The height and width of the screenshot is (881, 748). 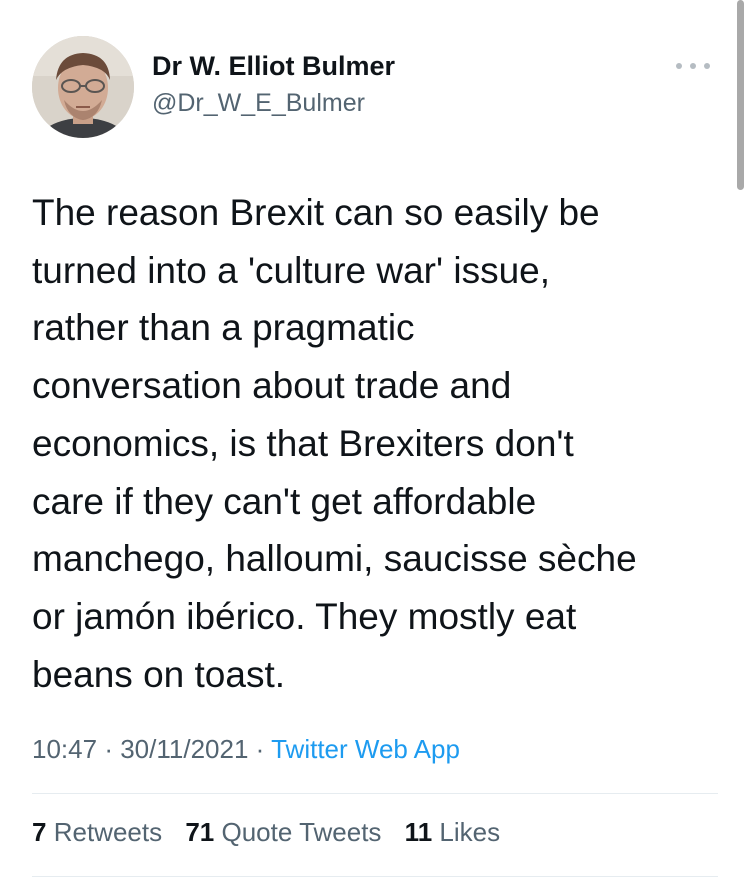 I want to click on more-horizontal-icon, so click(x=693, y=66).